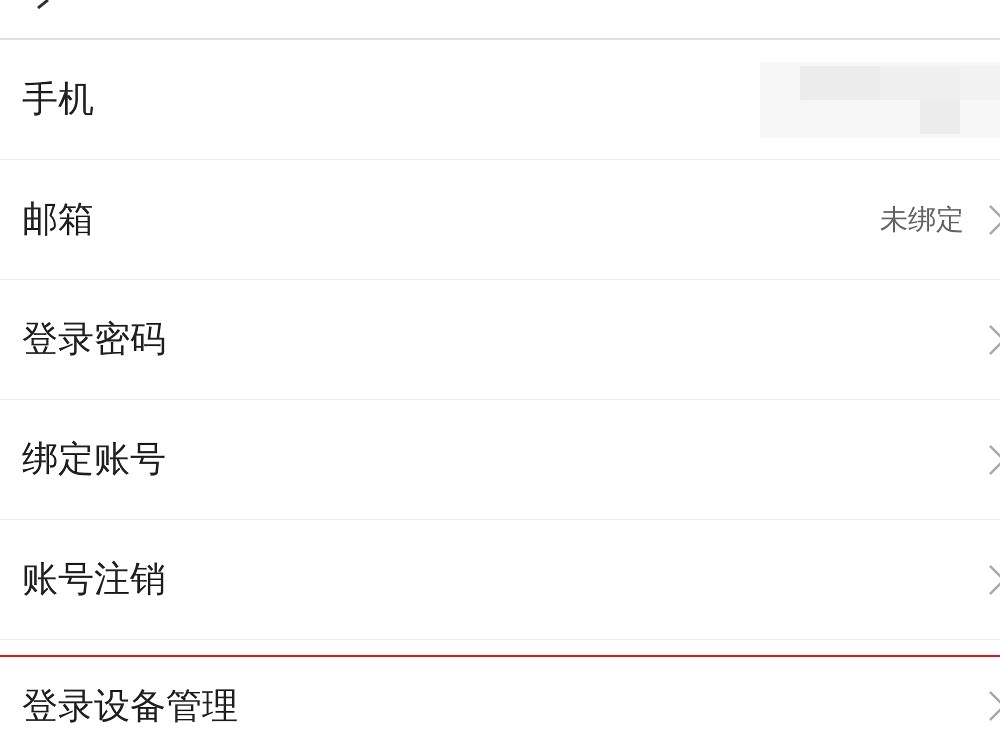 The height and width of the screenshot is (750, 1000). Describe the element at coordinates (922, 220) in the screenshot. I see `row-value: 未绑定` at that location.